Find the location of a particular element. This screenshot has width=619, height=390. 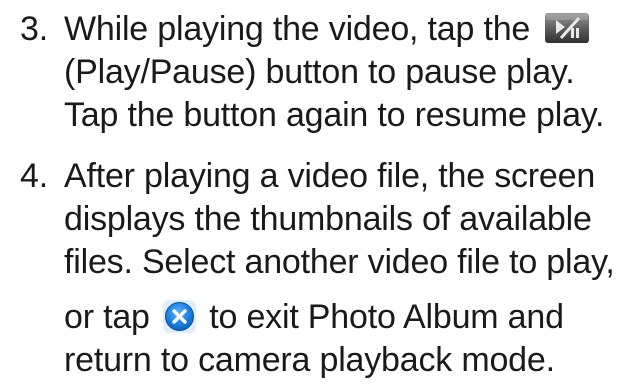

step-4-line-1: After playing a video file, the screen is located at coordinates (330, 176).